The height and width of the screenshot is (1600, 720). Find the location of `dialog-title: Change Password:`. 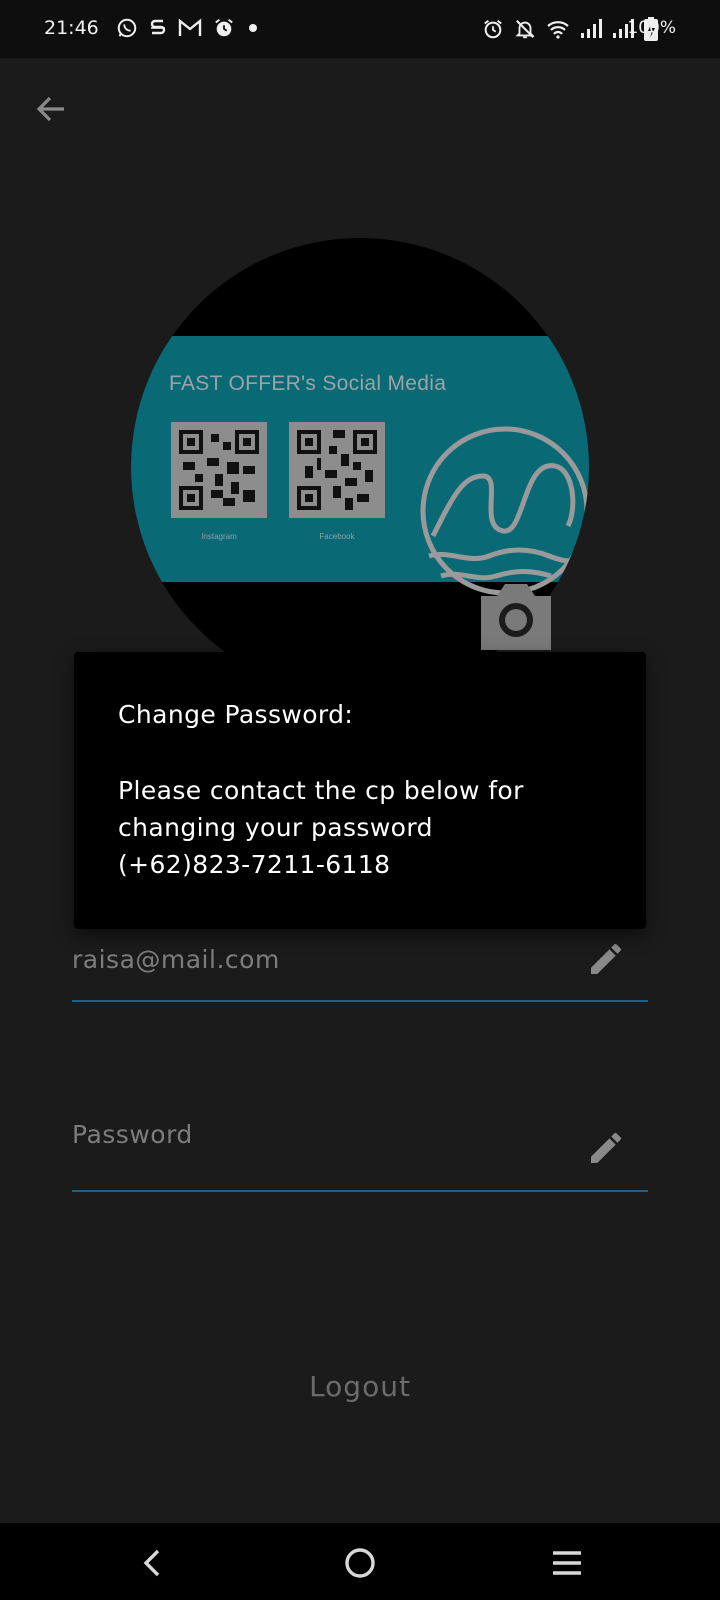

dialog-title: Change Password: is located at coordinates (236, 714).